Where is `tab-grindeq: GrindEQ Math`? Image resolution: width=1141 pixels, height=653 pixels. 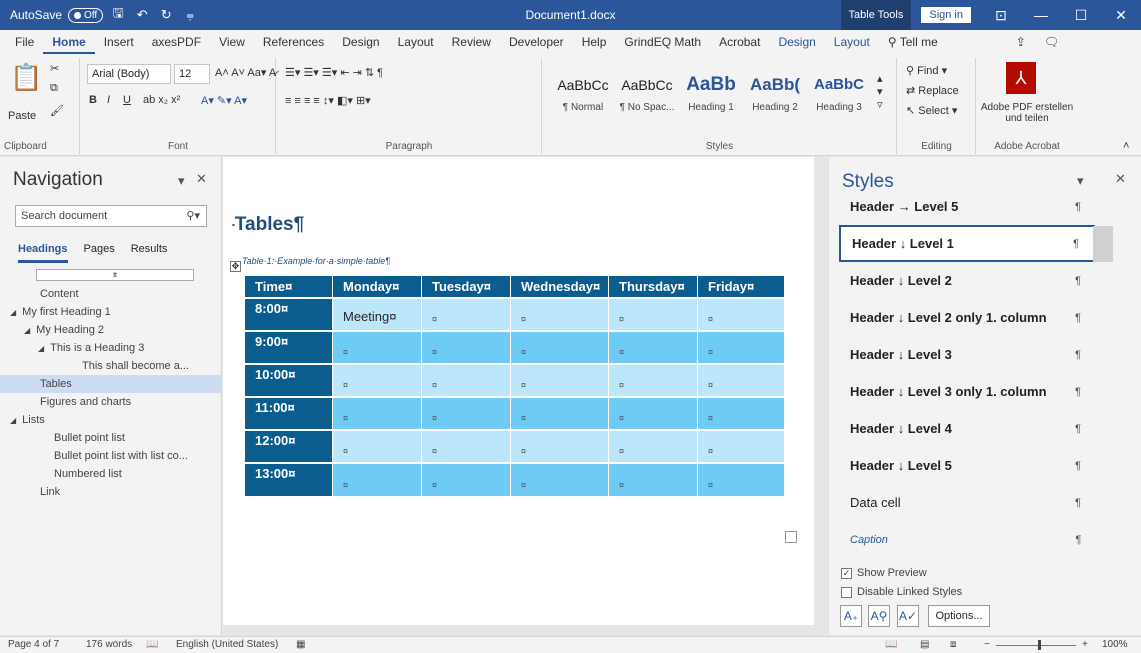 tab-grindeq: GrindEQ Math is located at coordinates (662, 42).